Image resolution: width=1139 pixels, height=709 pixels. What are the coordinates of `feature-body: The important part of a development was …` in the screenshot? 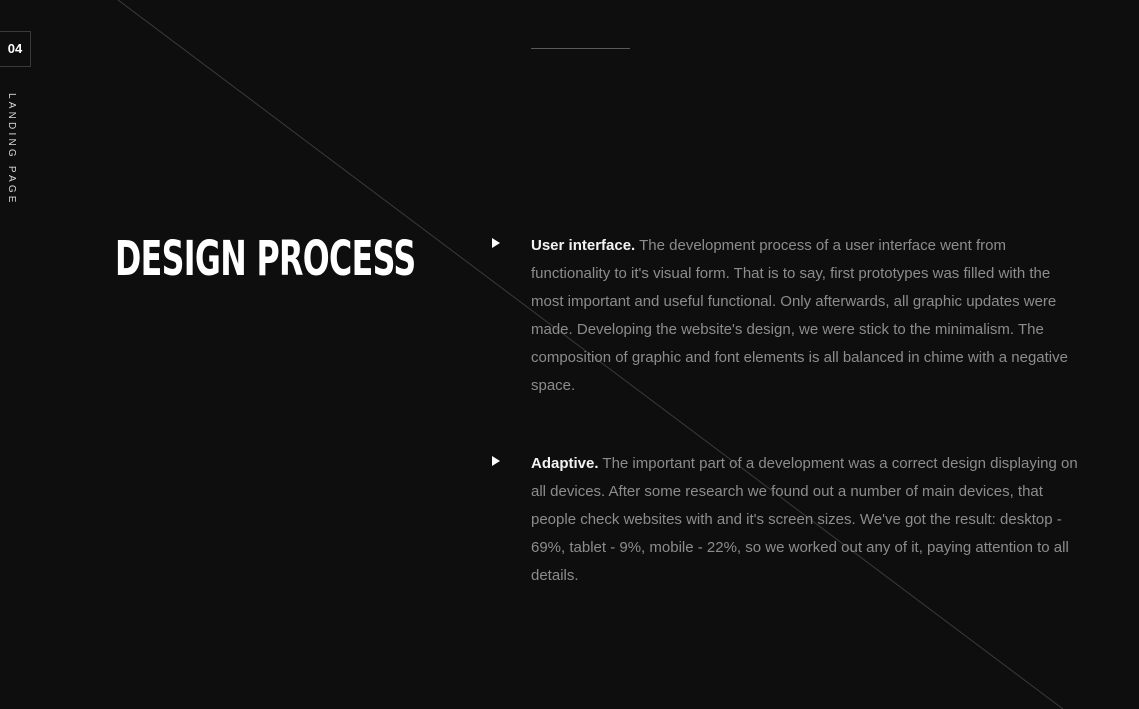 It's located at (804, 519).